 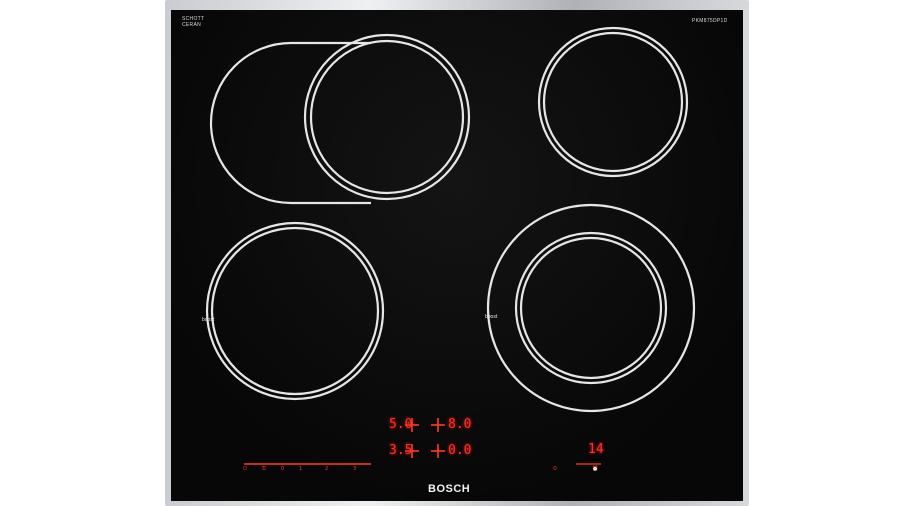 What do you see at coordinates (354, 469) in the screenshot?
I see `slider-digit-3: 3` at bounding box center [354, 469].